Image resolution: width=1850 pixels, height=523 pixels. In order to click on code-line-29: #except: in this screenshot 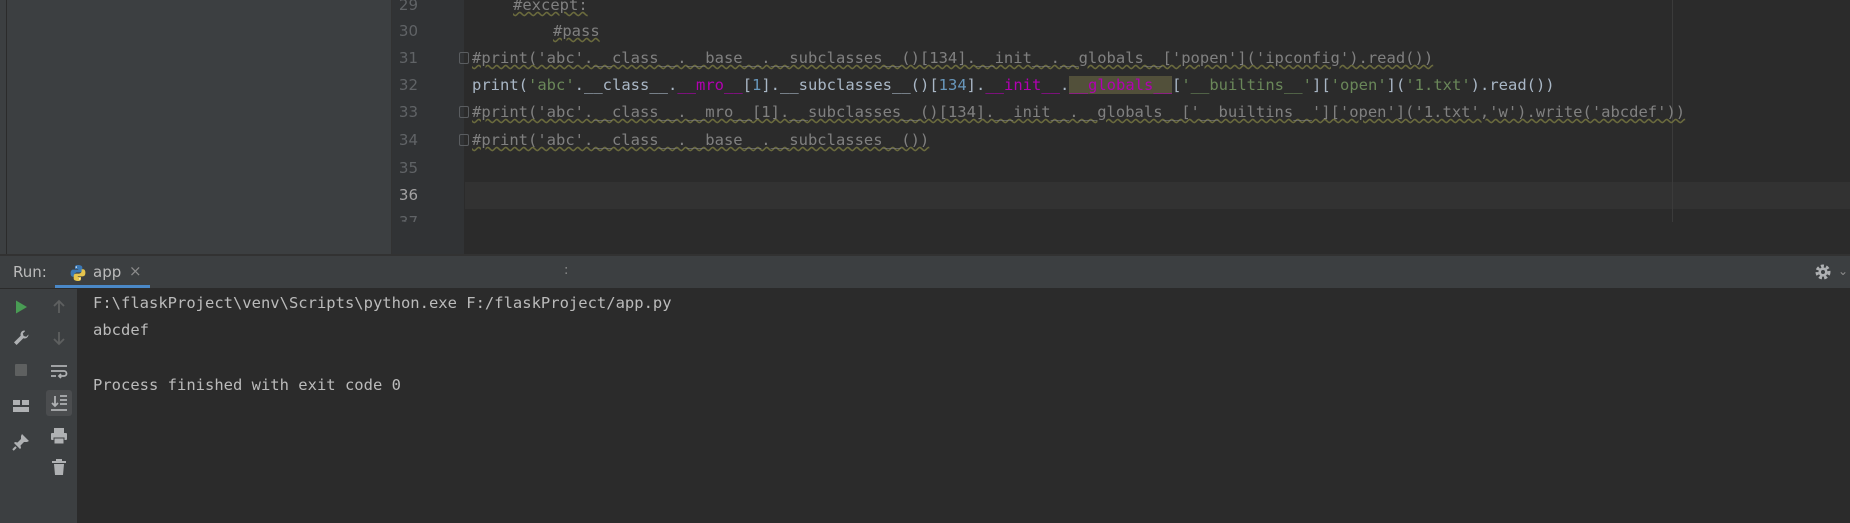, I will do `click(550, 9)`.